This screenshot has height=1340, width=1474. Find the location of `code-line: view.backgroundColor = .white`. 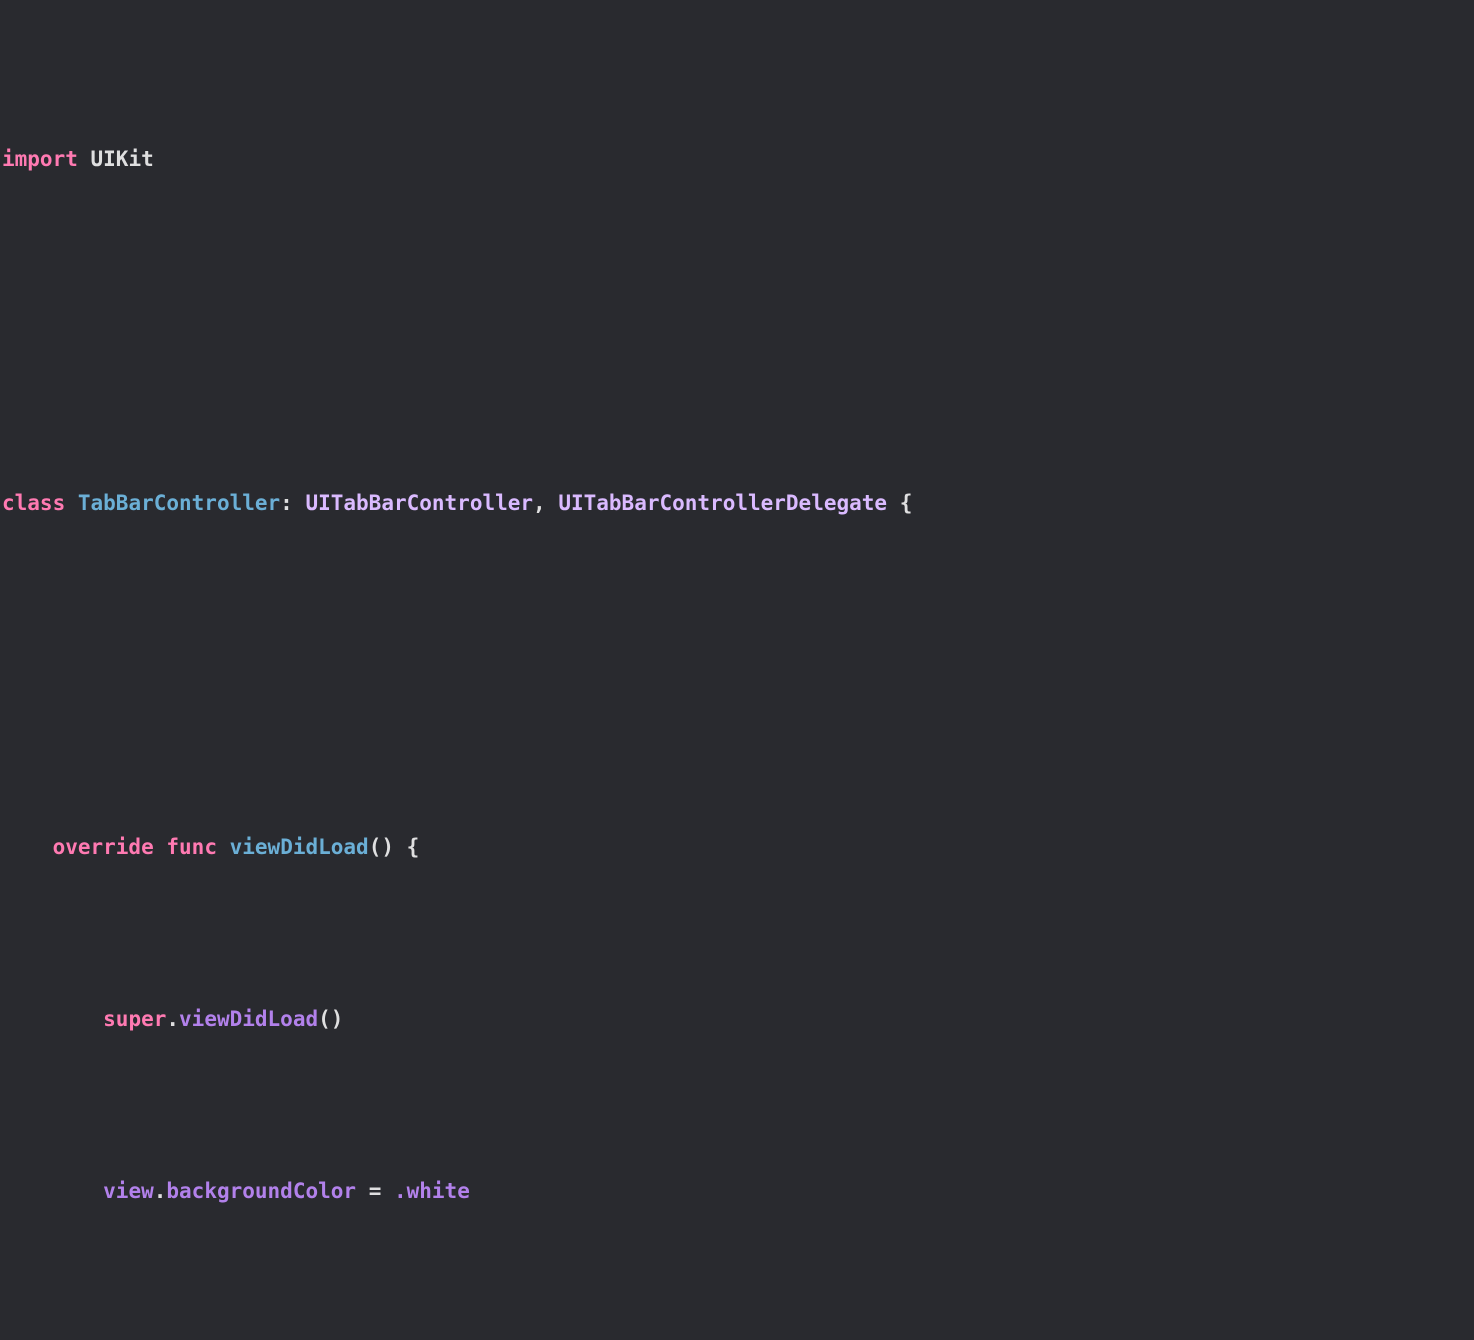

code-line: view.backgroundColor = .white is located at coordinates (286, 1190).